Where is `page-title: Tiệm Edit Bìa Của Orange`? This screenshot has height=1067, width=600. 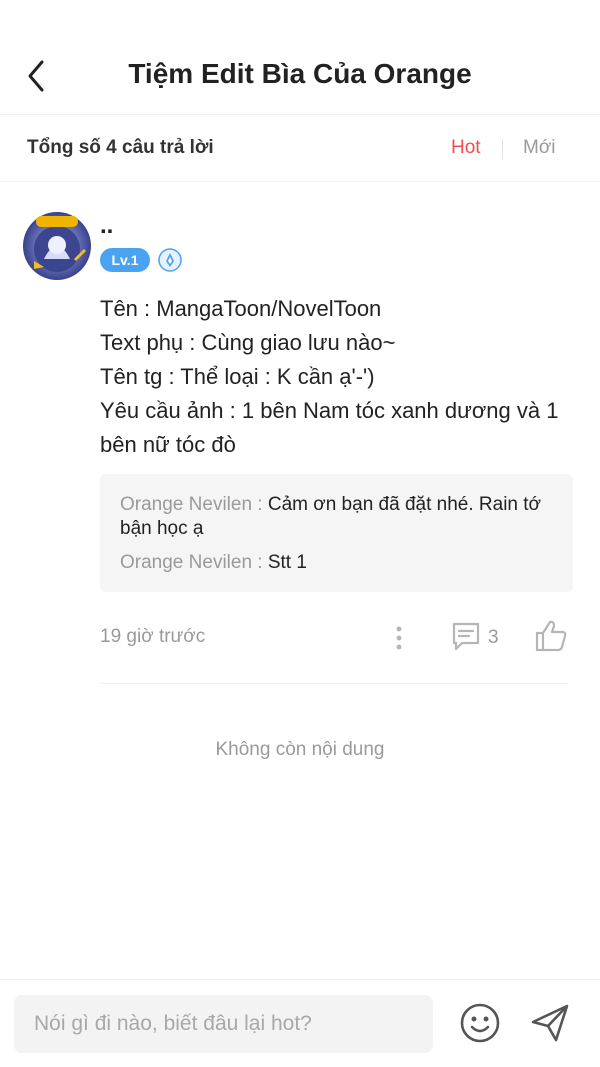
page-title: Tiệm Edit Bìa Của Orange is located at coordinates (300, 73).